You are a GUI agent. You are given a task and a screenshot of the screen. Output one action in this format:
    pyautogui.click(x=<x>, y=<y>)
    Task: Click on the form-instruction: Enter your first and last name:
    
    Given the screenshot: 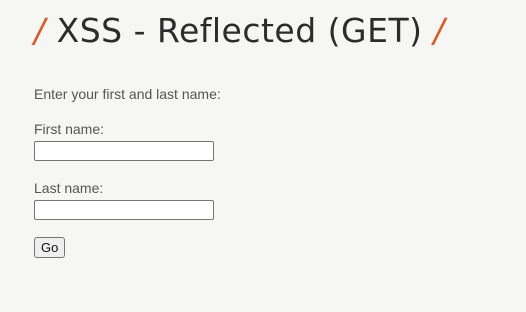 What is the action you would take?
    pyautogui.click(x=127, y=94)
    